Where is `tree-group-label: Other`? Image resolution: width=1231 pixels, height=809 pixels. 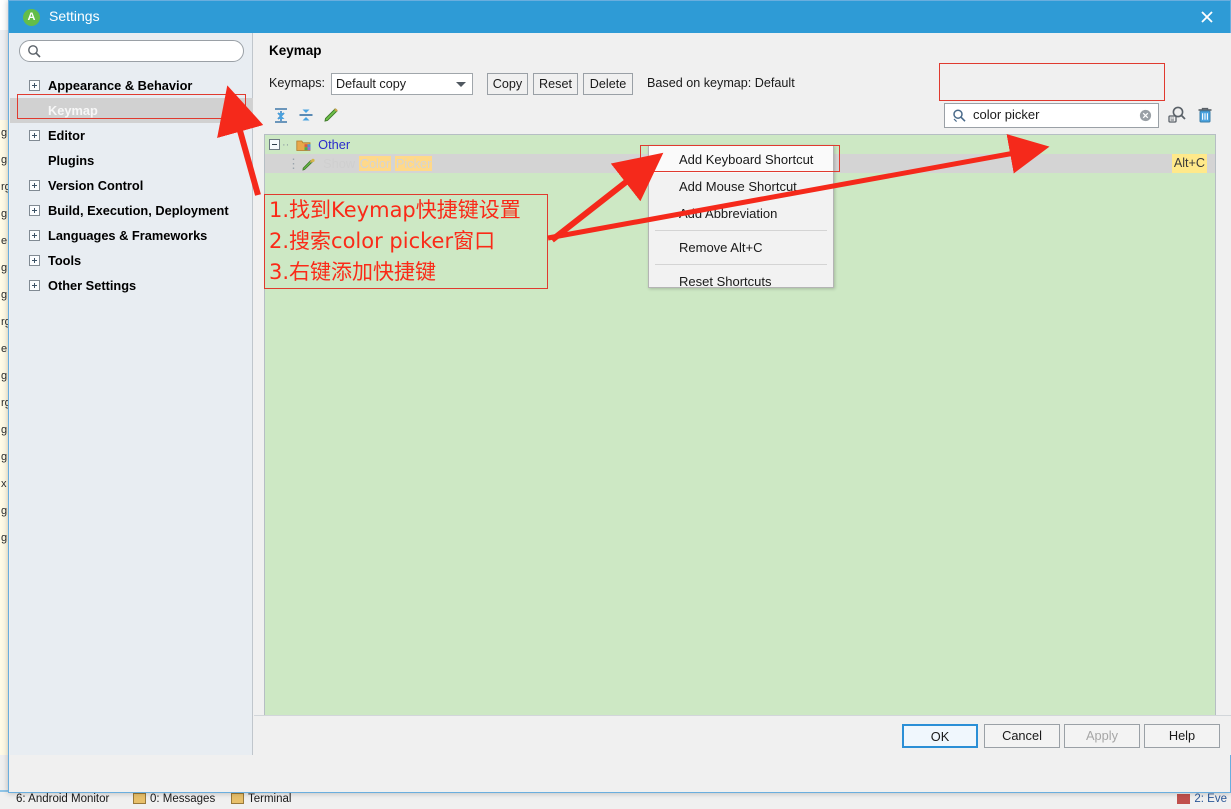
tree-group-label: Other is located at coordinates (334, 144).